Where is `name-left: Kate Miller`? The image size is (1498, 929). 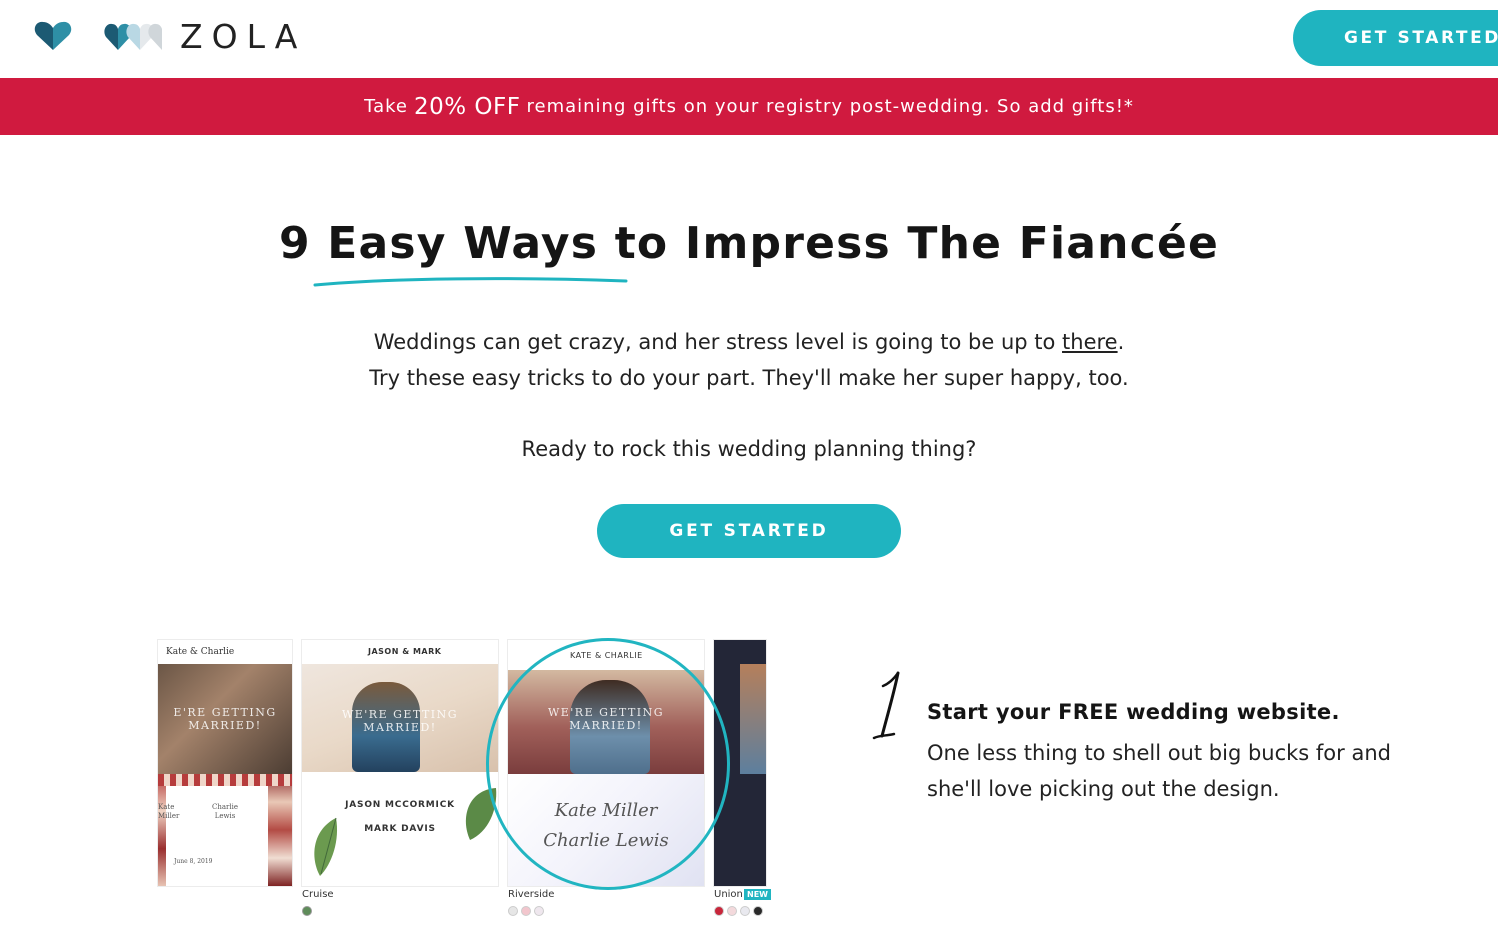
name-left: Kate Miller is located at coordinates (169, 811).